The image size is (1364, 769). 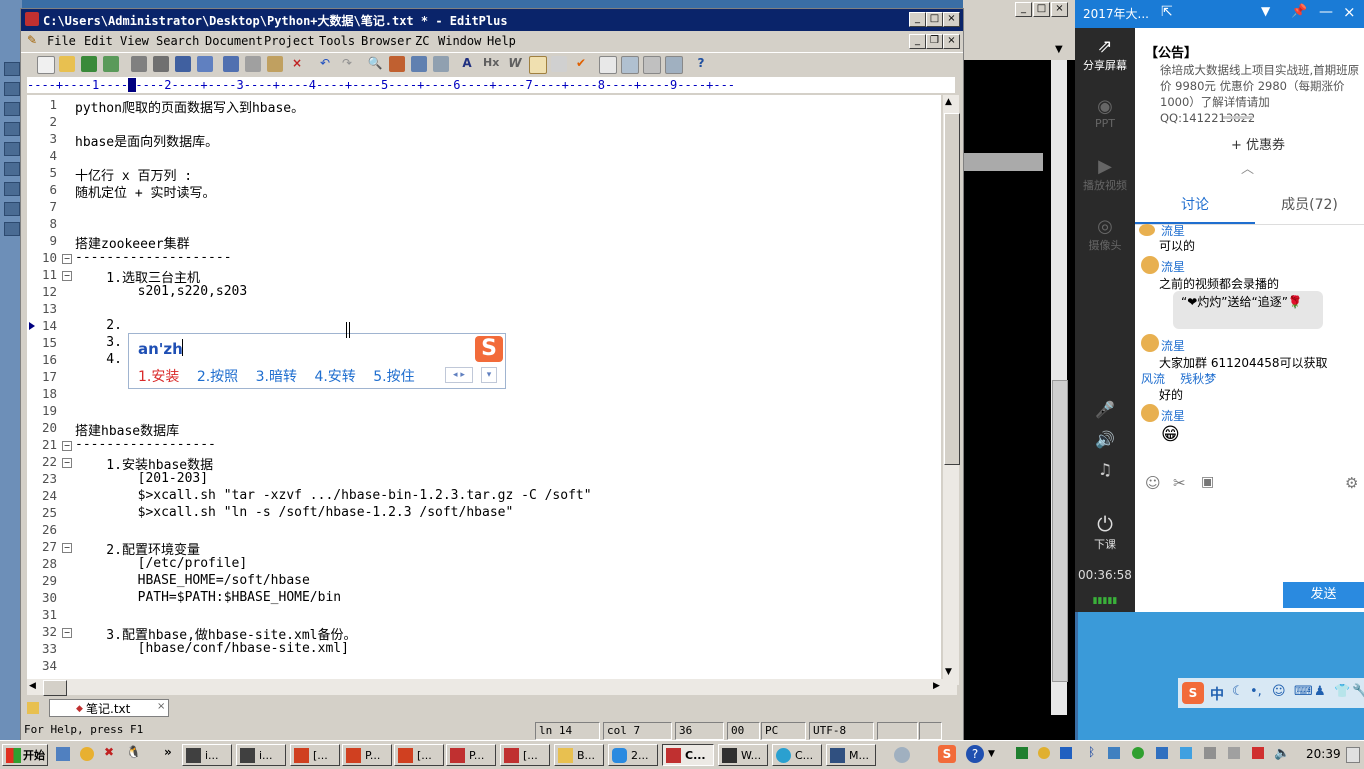 I want to click on tray-expand-icon: ▼, so click(x=991, y=754).